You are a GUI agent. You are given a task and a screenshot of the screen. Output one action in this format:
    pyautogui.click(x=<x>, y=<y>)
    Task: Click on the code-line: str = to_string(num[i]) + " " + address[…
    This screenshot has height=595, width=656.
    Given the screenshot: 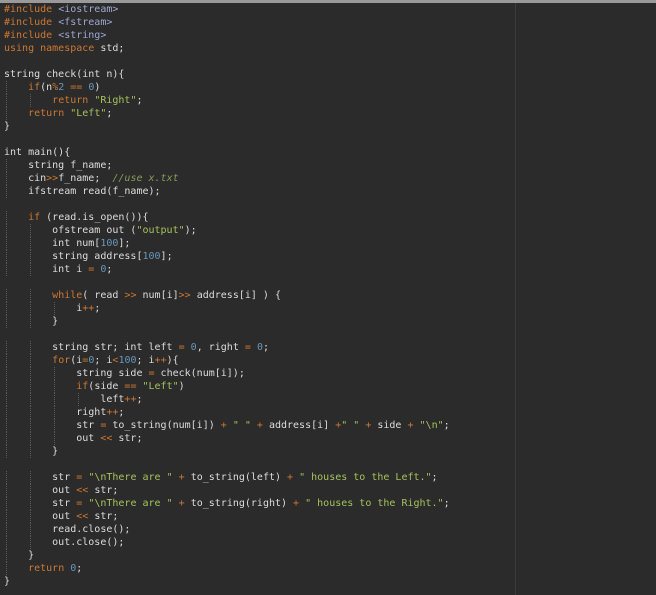 What is the action you would take?
    pyautogui.click(x=227, y=425)
    